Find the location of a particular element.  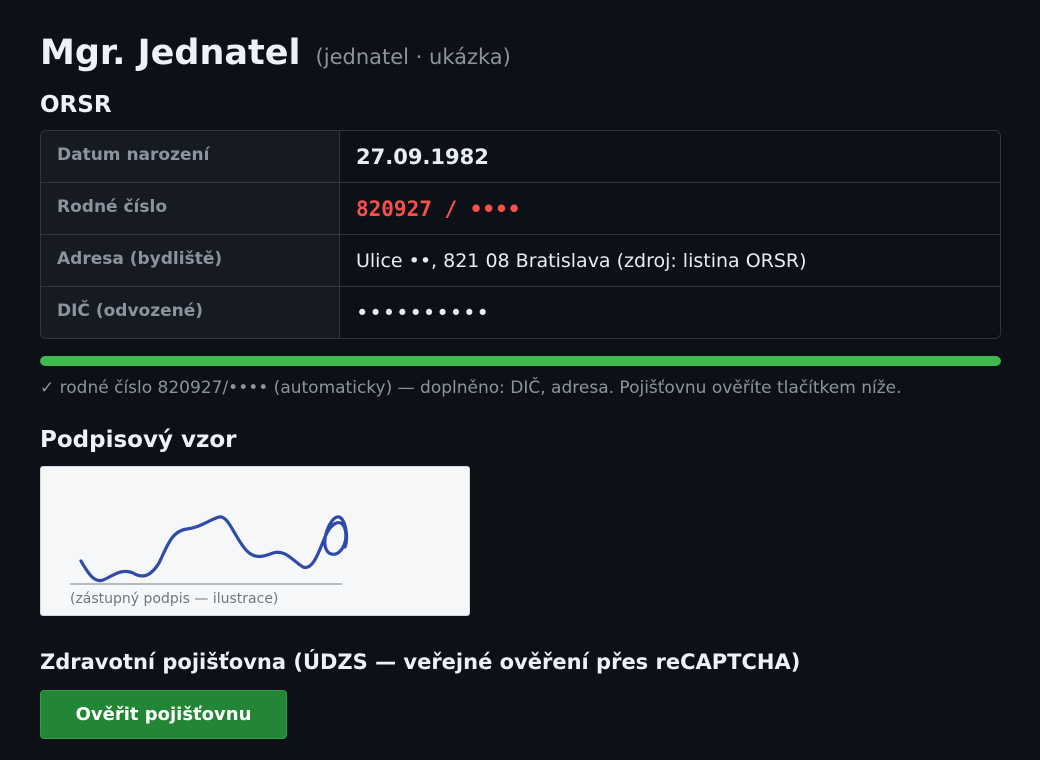

row-label: Datum narození is located at coordinates (190, 156).